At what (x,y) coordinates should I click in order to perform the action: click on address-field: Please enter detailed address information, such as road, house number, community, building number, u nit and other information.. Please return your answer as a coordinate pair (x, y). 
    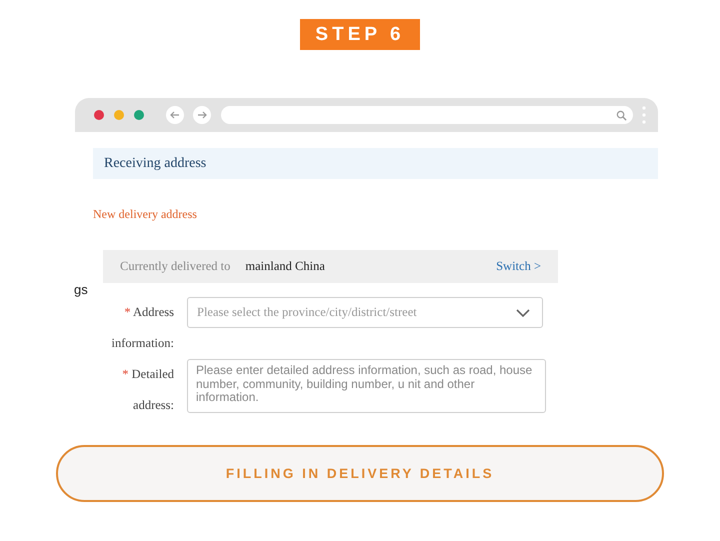
    Looking at the image, I should click on (366, 386).